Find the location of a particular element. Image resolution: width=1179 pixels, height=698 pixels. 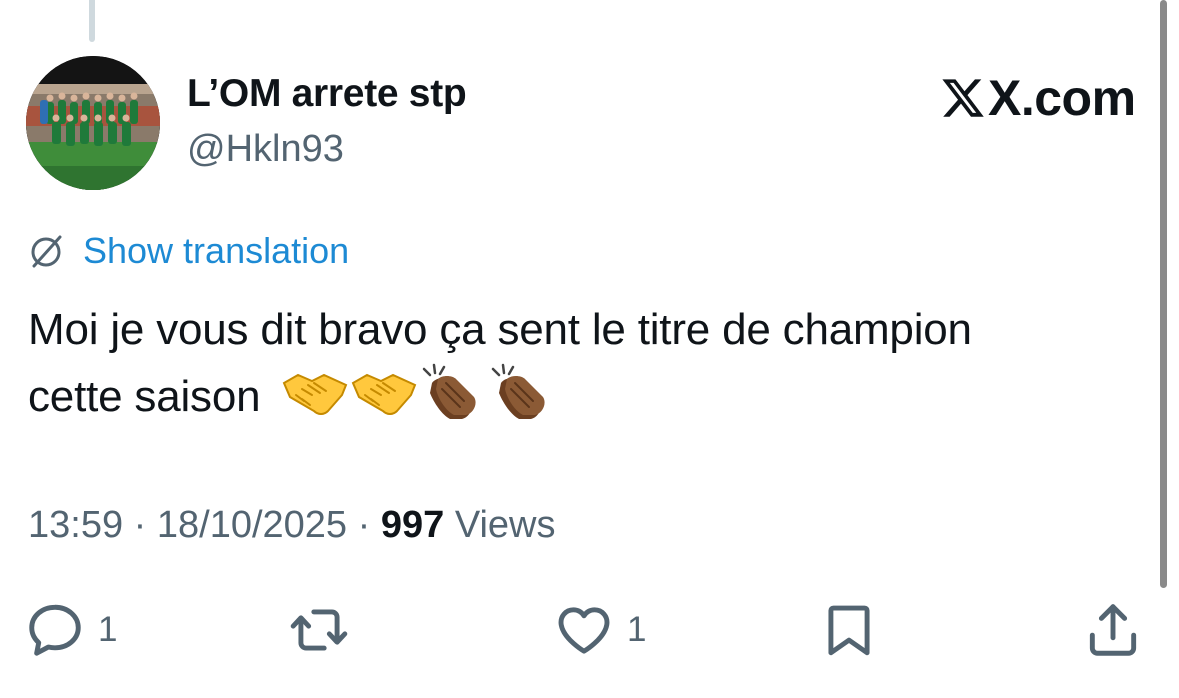

reply-button: 1 is located at coordinates (70, 630).